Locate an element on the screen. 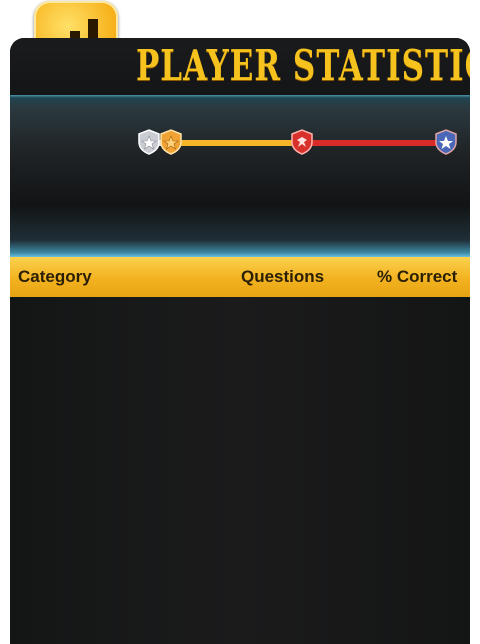 Image resolution: width=480 pixels, height=644 pixels. column-header-percent-correct: % Correct is located at coordinates (417, 277).